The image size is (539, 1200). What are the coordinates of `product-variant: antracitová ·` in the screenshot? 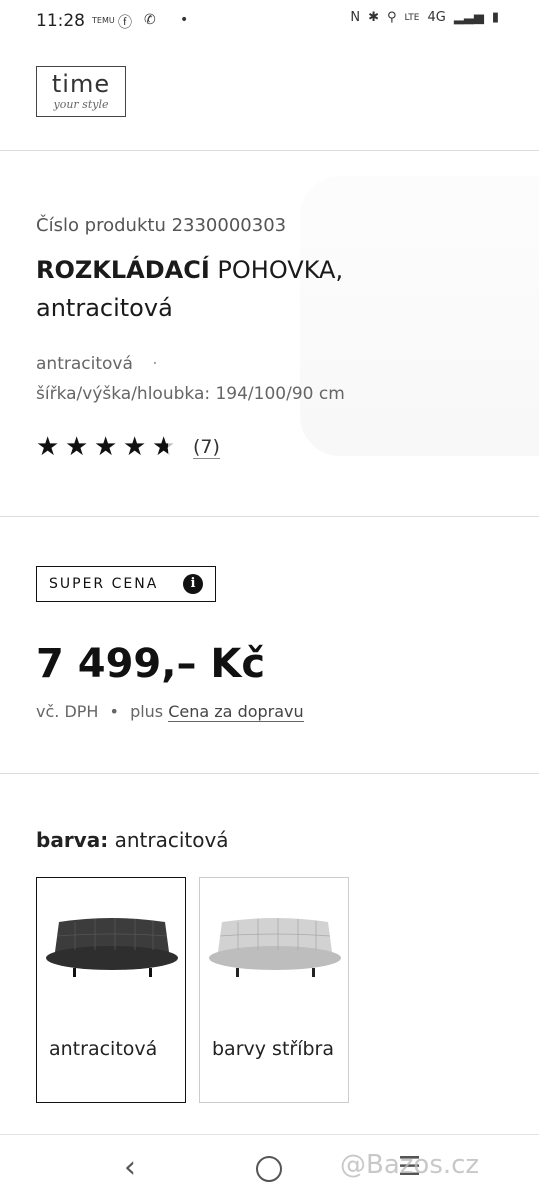 It's located at (97, 364).